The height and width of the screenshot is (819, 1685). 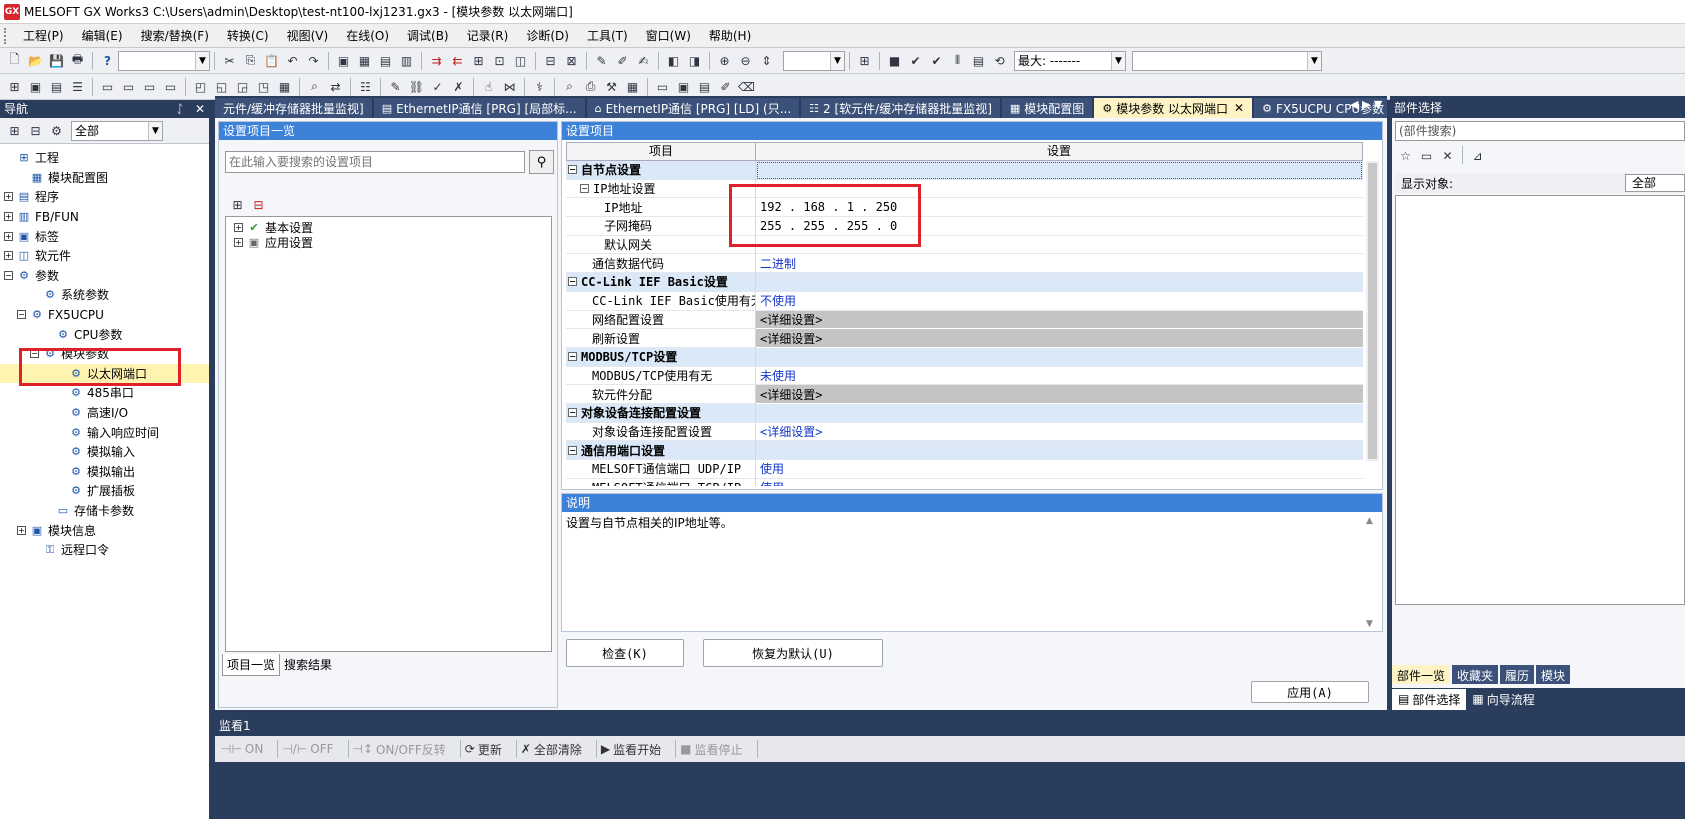 I want to click on settings-row: − CC-Link IEF Basic设置, so click(x=964, y=282).